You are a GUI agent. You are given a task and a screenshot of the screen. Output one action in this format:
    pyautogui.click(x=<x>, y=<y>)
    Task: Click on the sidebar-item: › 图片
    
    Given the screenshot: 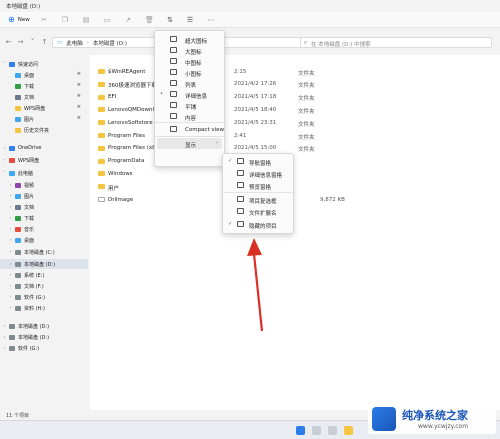 What is the action you would take?
    pyautogui.click(x=44, y=196)
    